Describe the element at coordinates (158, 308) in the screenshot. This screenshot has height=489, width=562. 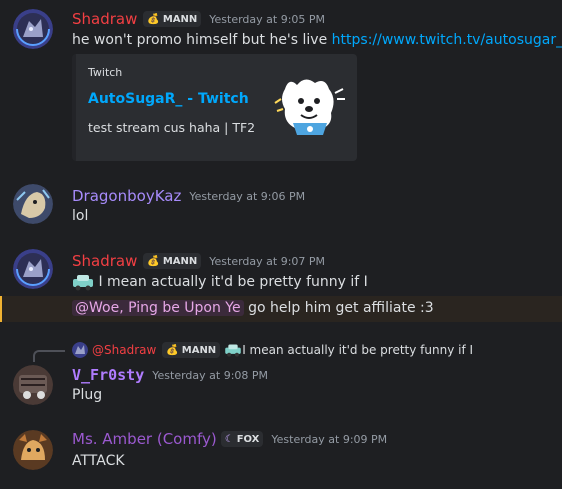
I see `user-mention: @Woe, Ping be Upon Ye` at that location.